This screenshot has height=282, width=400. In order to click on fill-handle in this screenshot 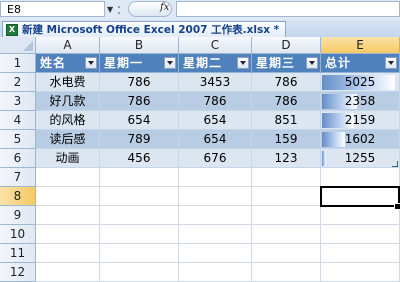, I will do `click(397, 206)`.